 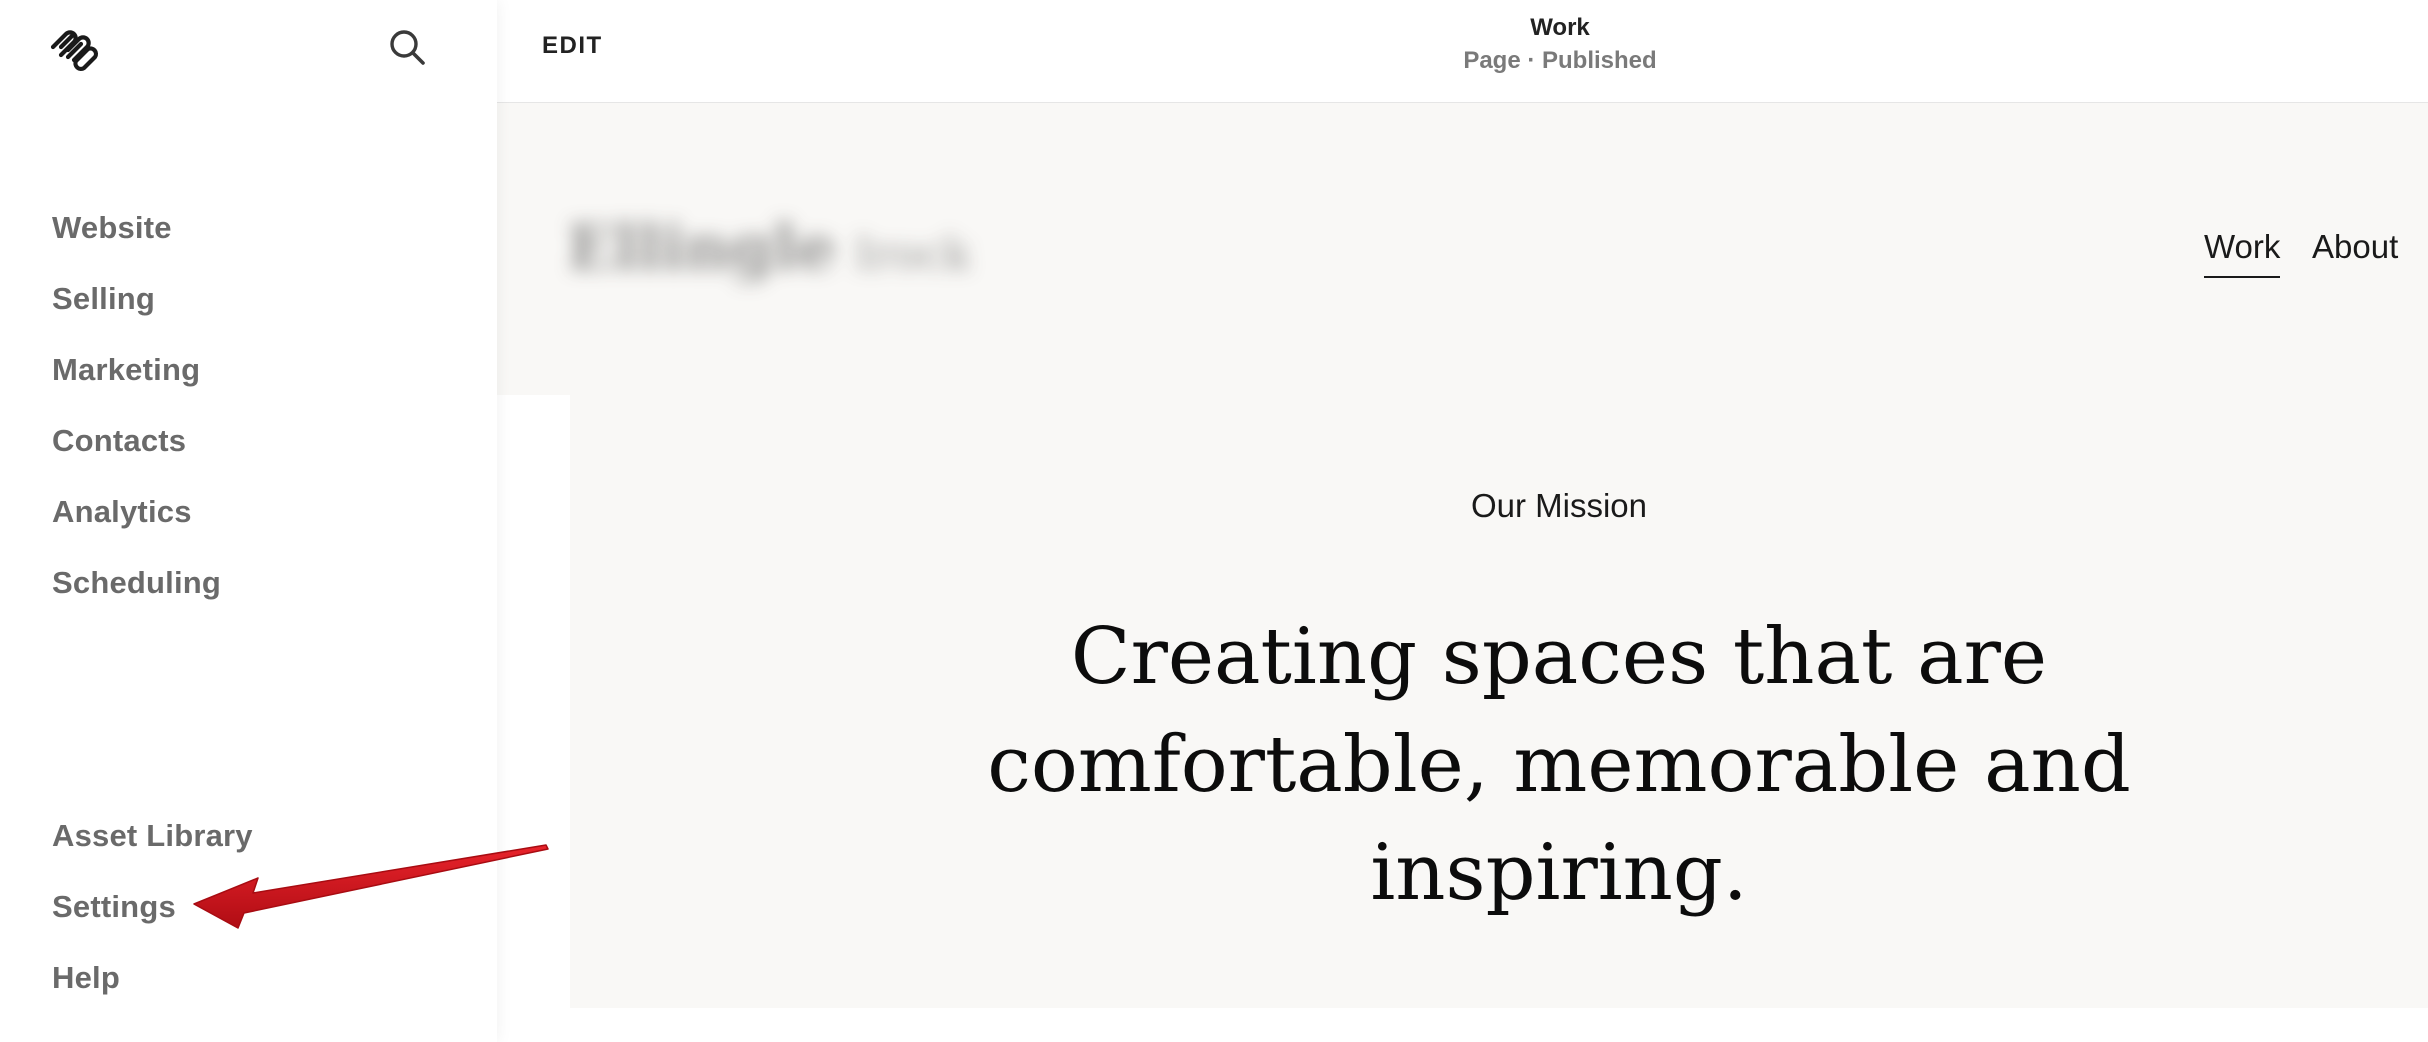 I want to click on headline-line: comfortable, memorable and, so click(x=1559, y=765).